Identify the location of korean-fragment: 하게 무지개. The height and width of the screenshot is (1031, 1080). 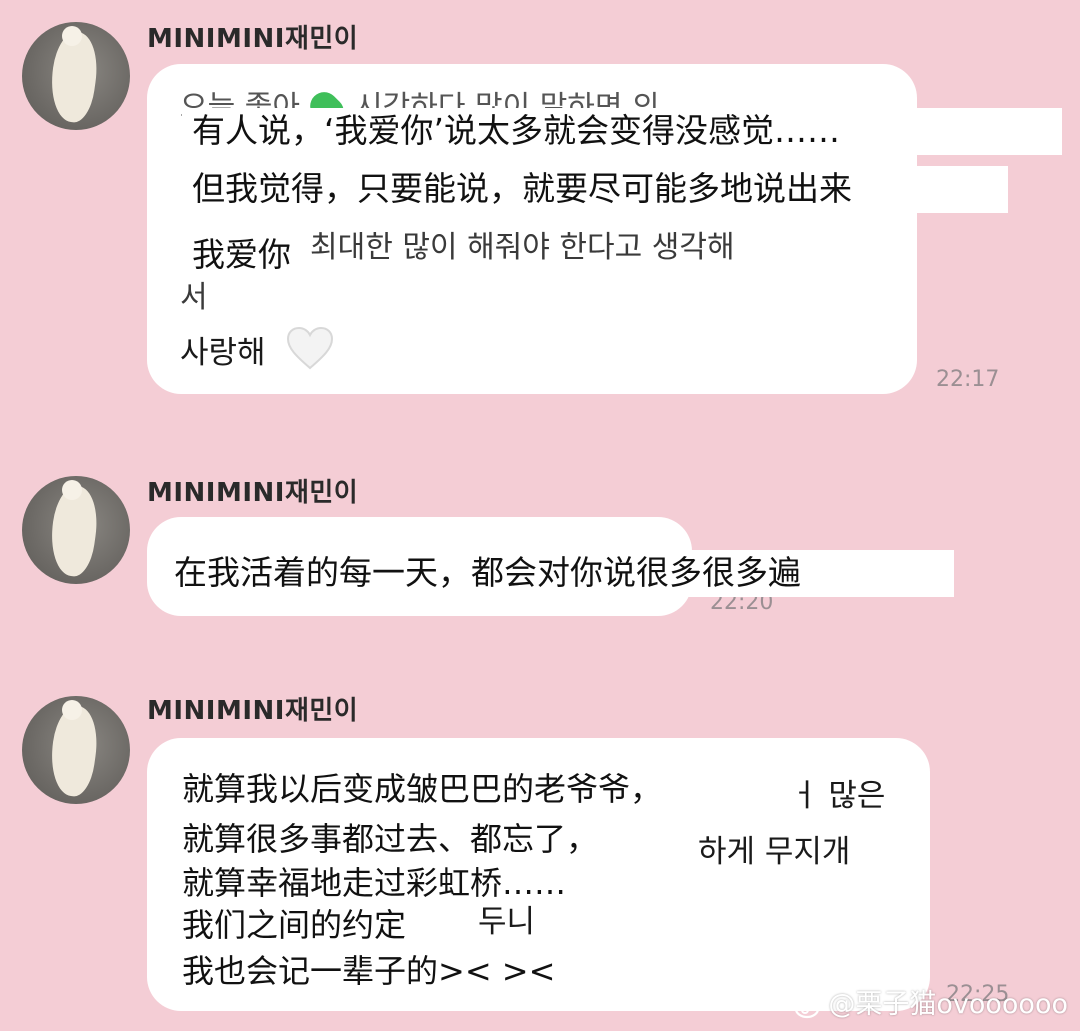
(774, 852).